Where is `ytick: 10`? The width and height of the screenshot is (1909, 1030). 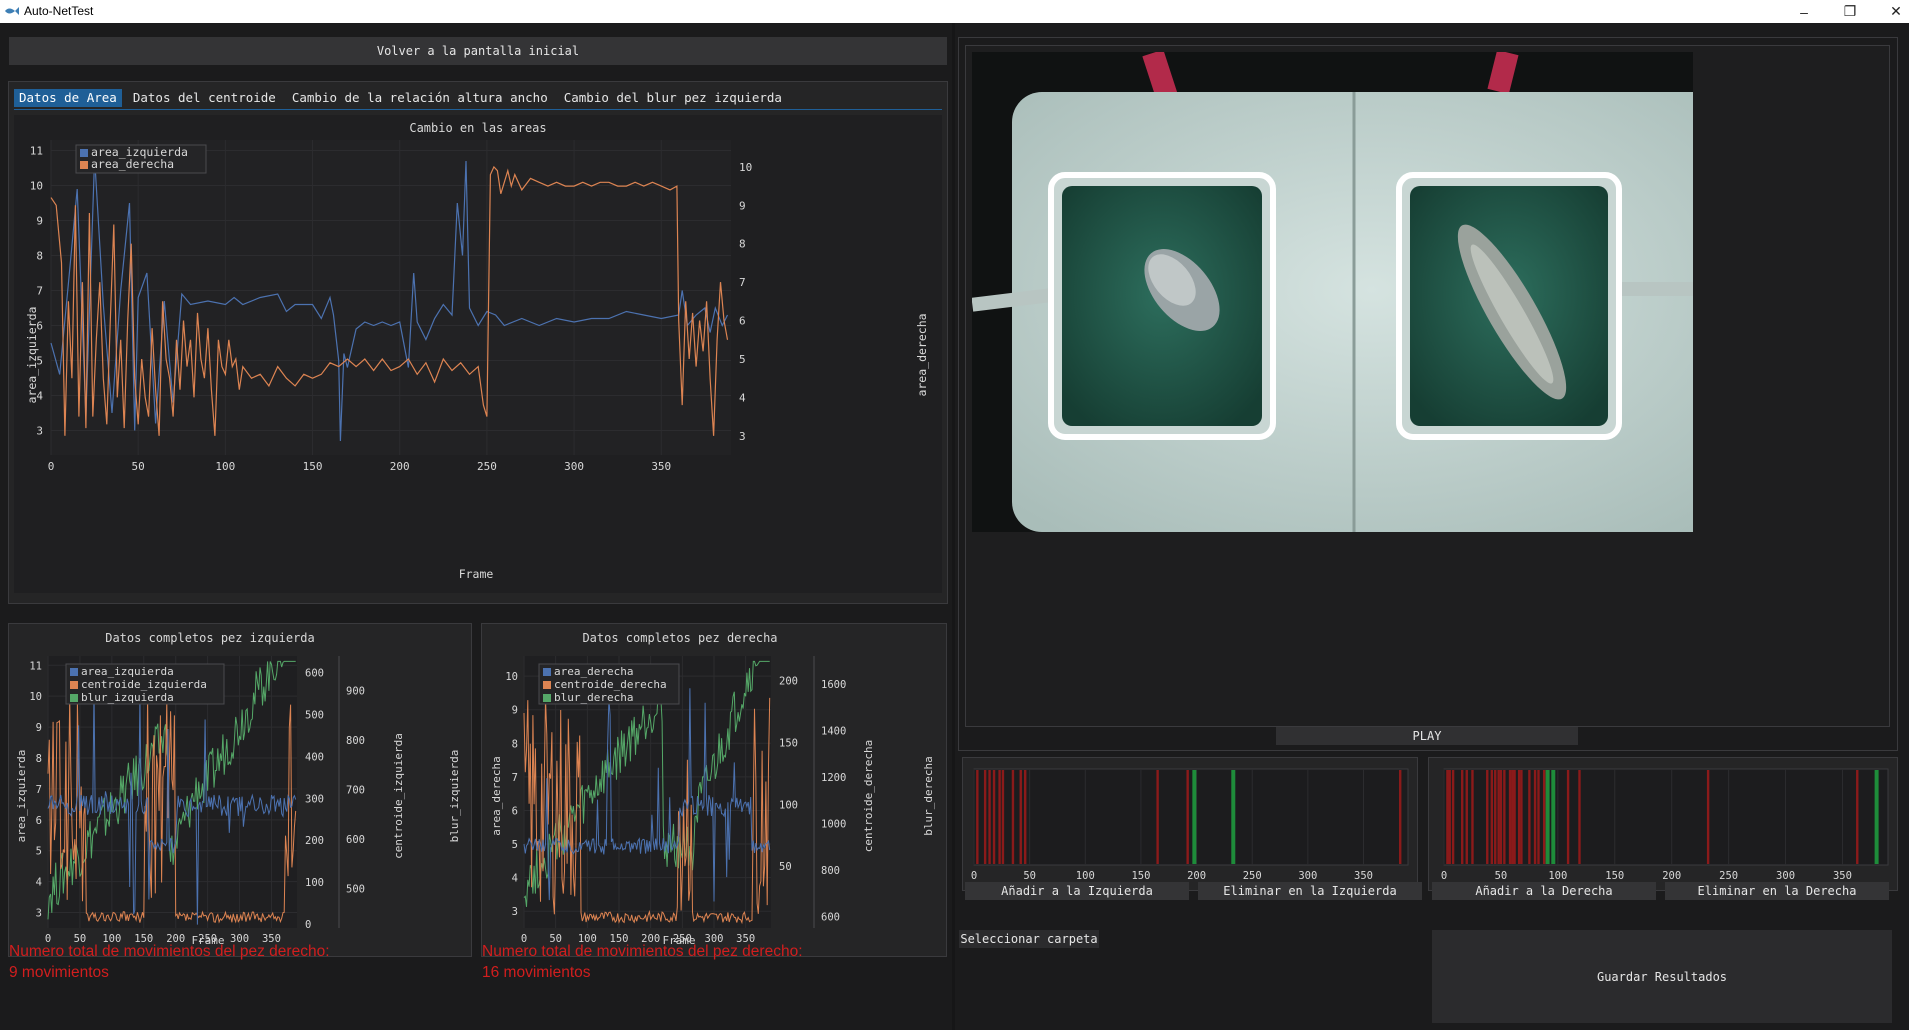
ytick: 10 is located at coordinates (511, 677).